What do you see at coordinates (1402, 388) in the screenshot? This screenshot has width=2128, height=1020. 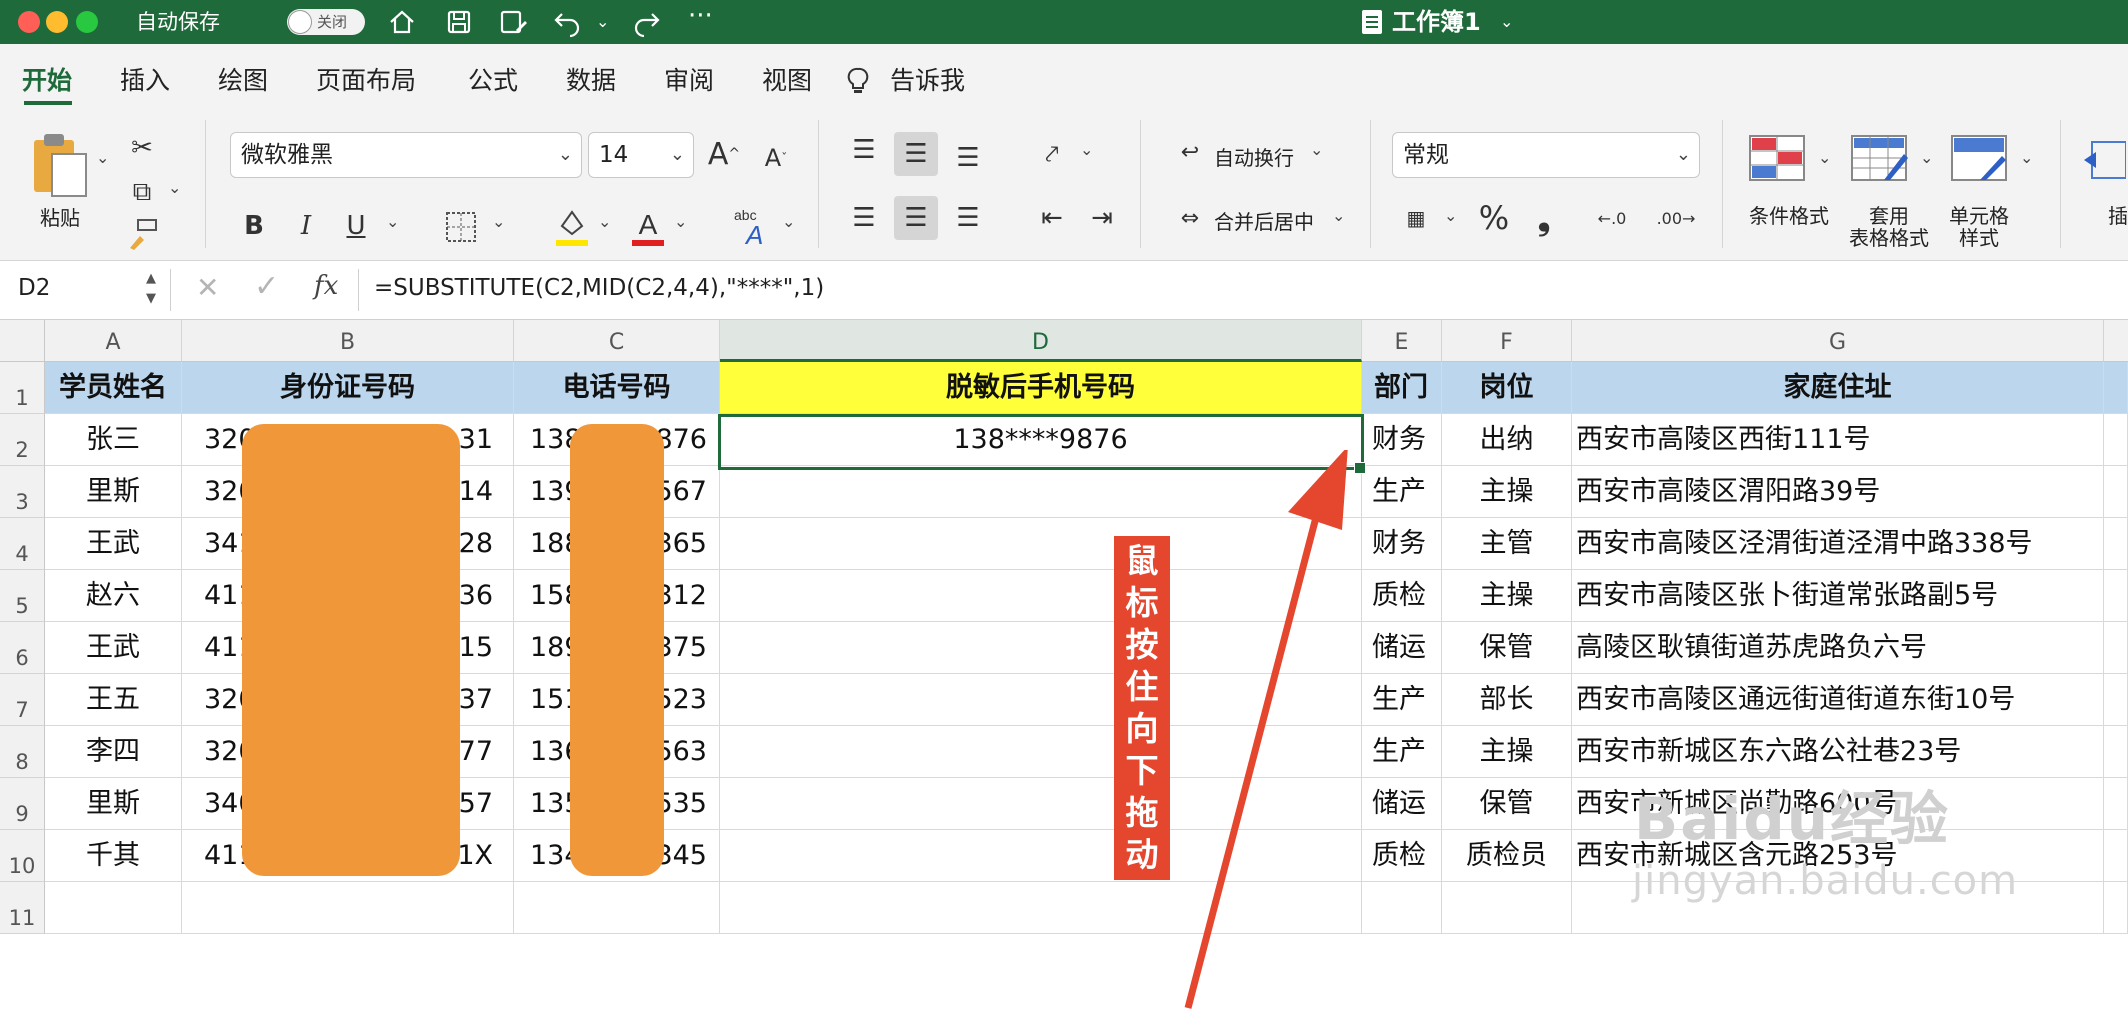 I see `header-department: 部门` at bounding box center [1402, 388].